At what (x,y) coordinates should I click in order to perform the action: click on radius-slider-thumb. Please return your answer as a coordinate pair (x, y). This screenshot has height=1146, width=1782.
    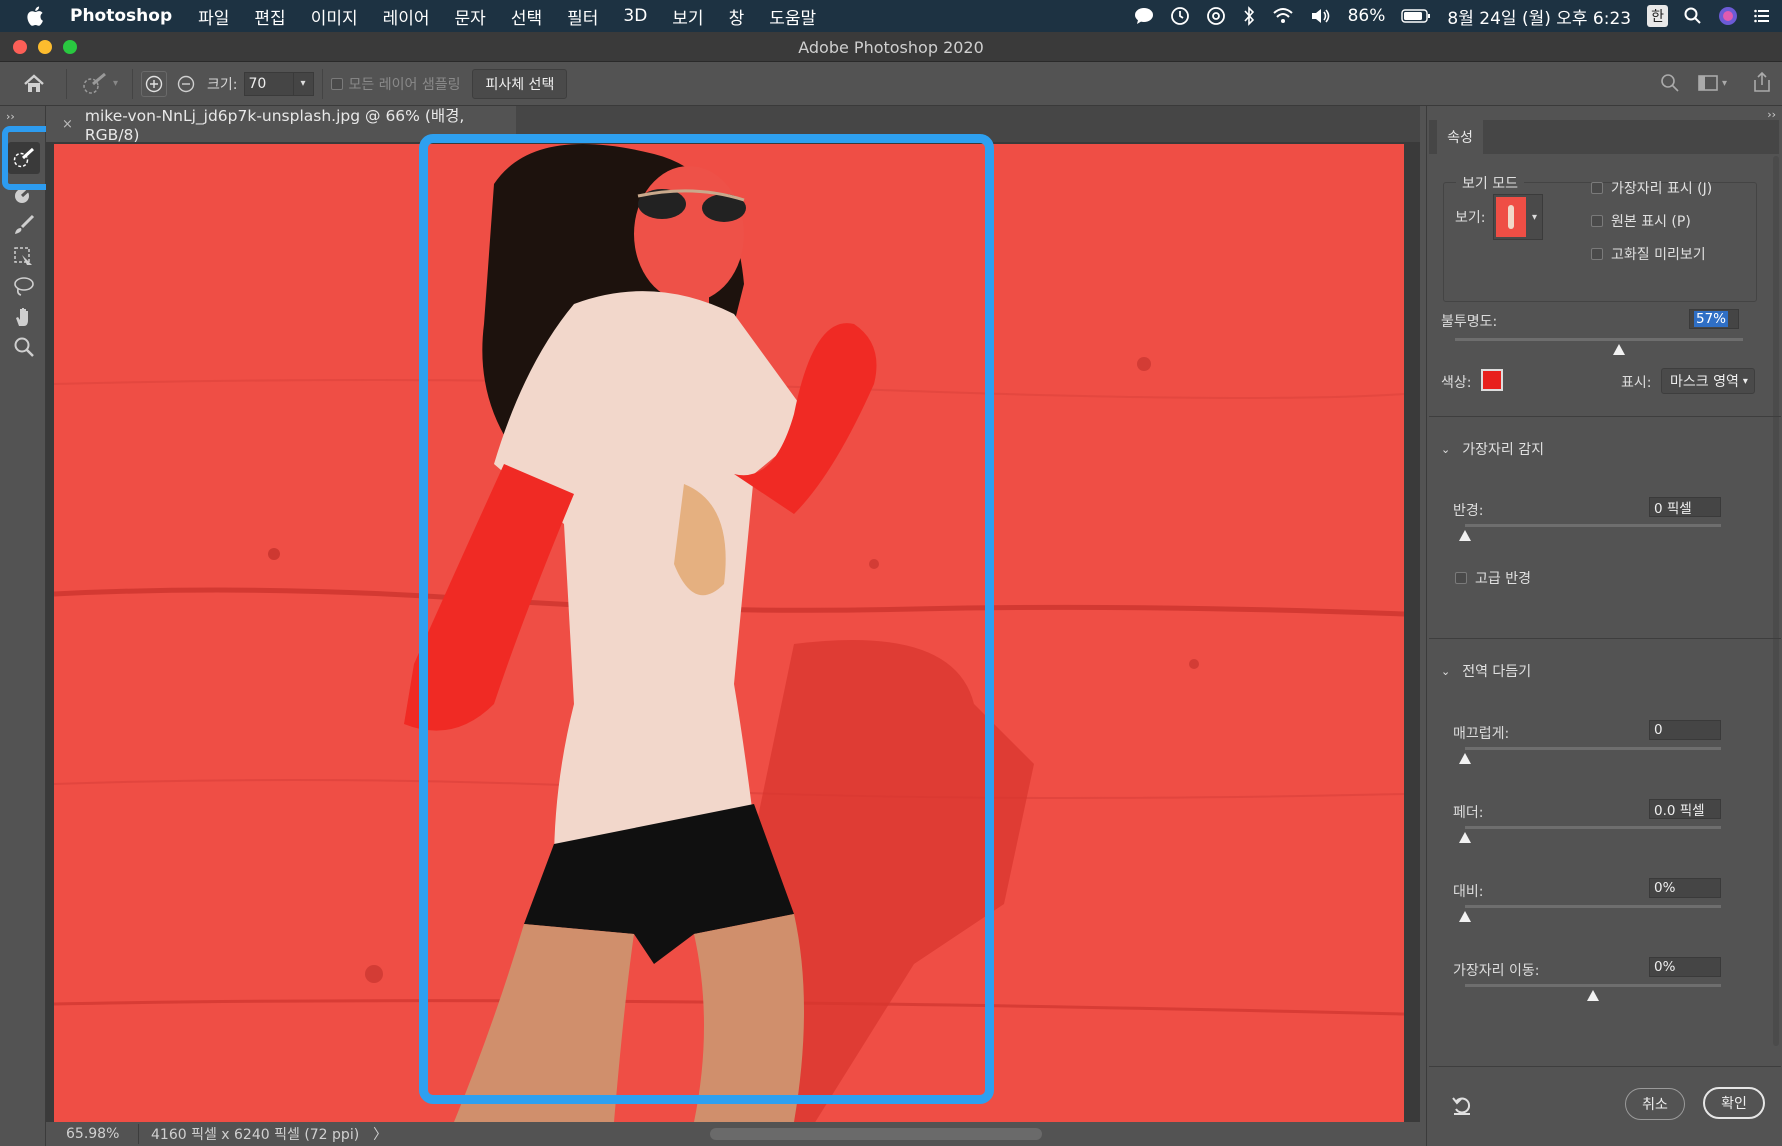
    Looking at the image, I should click on (1465, 535).